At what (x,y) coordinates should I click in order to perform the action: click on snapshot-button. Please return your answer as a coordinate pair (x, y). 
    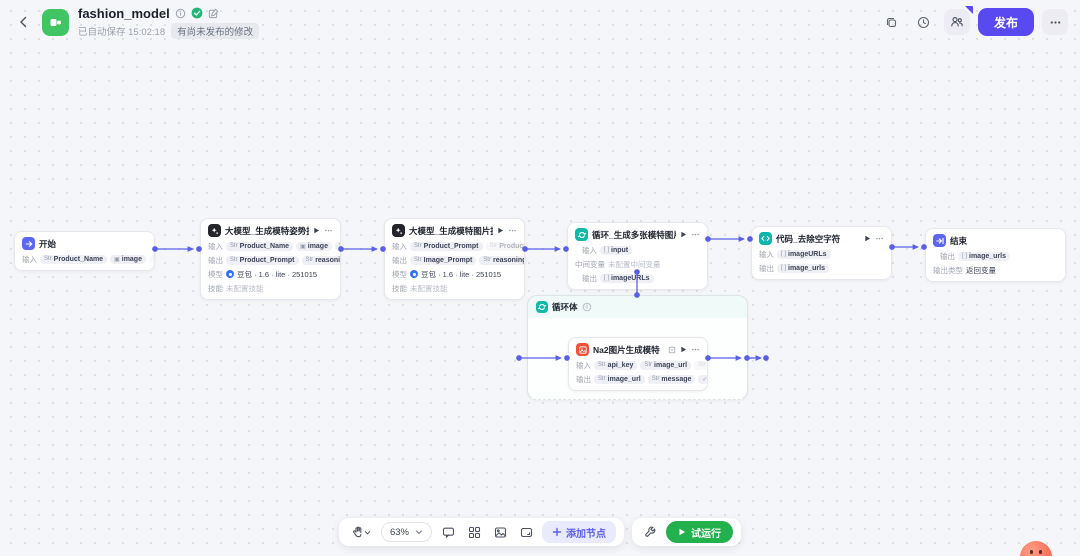
    Looking at the image, I should click on (500, 532).